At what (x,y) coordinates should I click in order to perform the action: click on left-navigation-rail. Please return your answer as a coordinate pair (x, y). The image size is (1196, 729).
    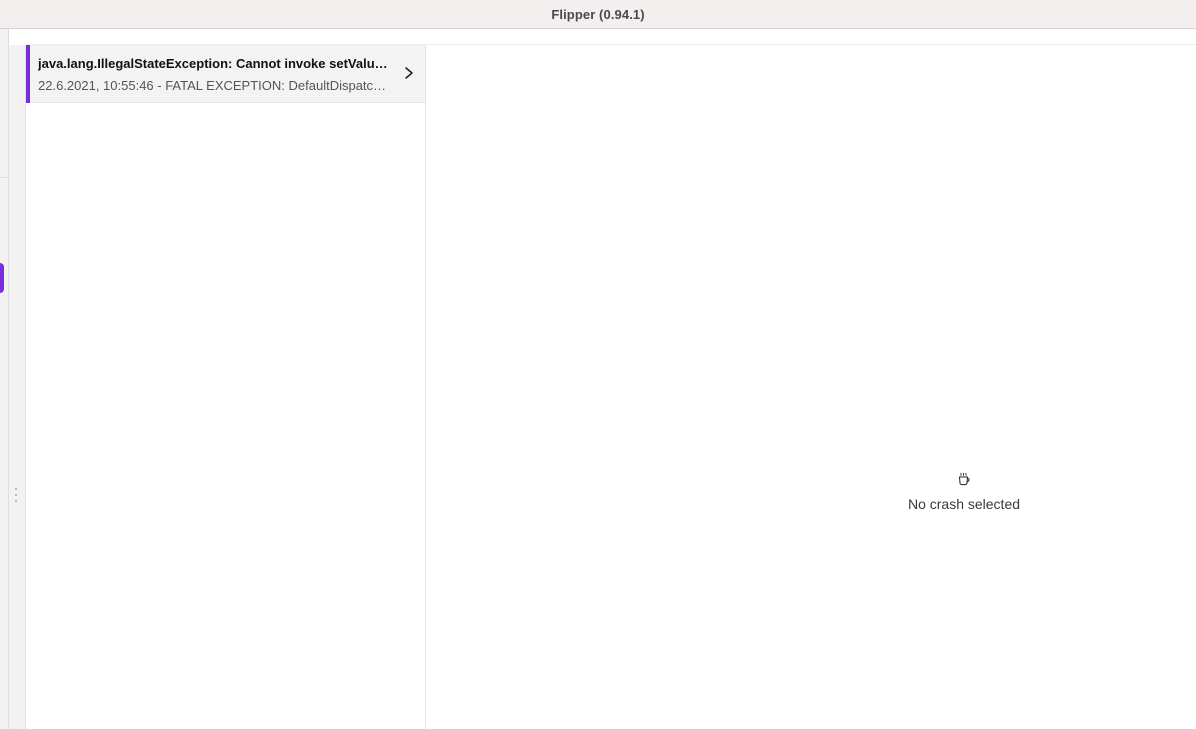
    Looking at the image, I should click on (4, 379).